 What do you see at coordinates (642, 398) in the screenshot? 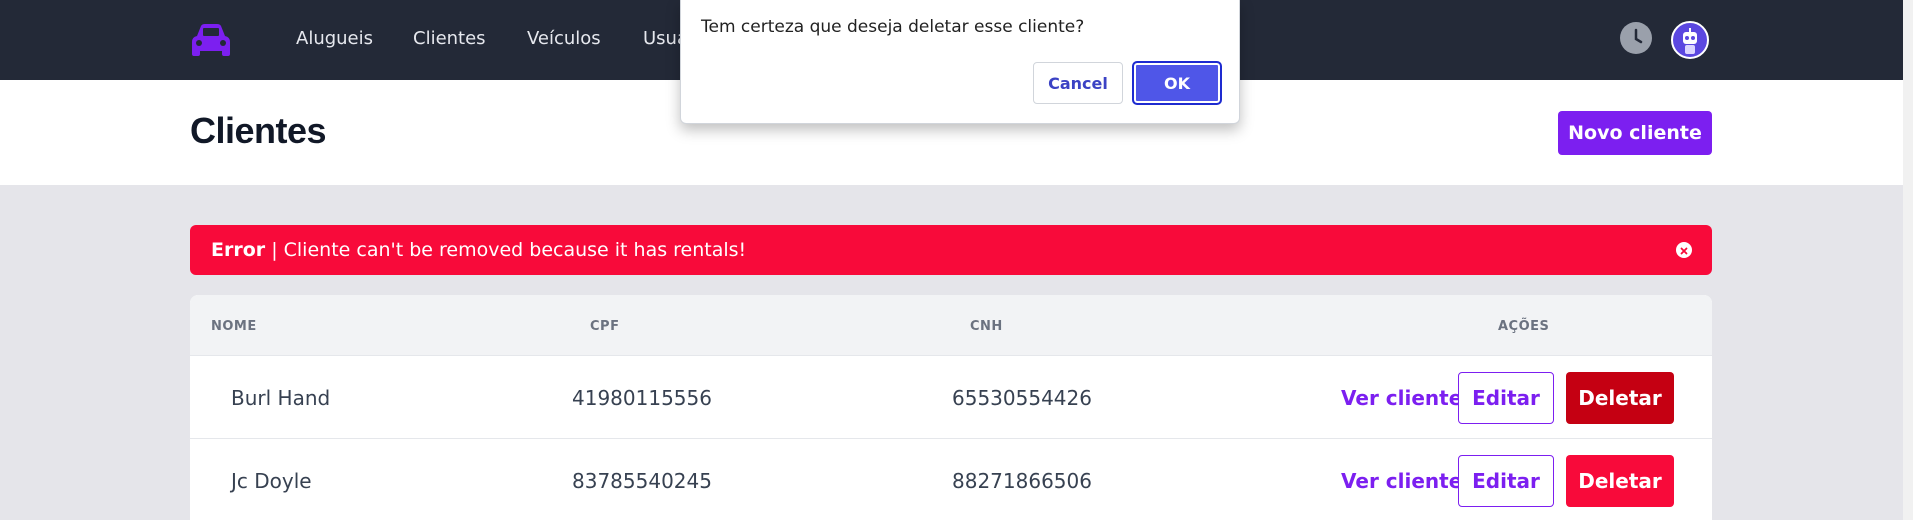
I see `cell-cpf: 41980115556` at bounding box center [642, 398].